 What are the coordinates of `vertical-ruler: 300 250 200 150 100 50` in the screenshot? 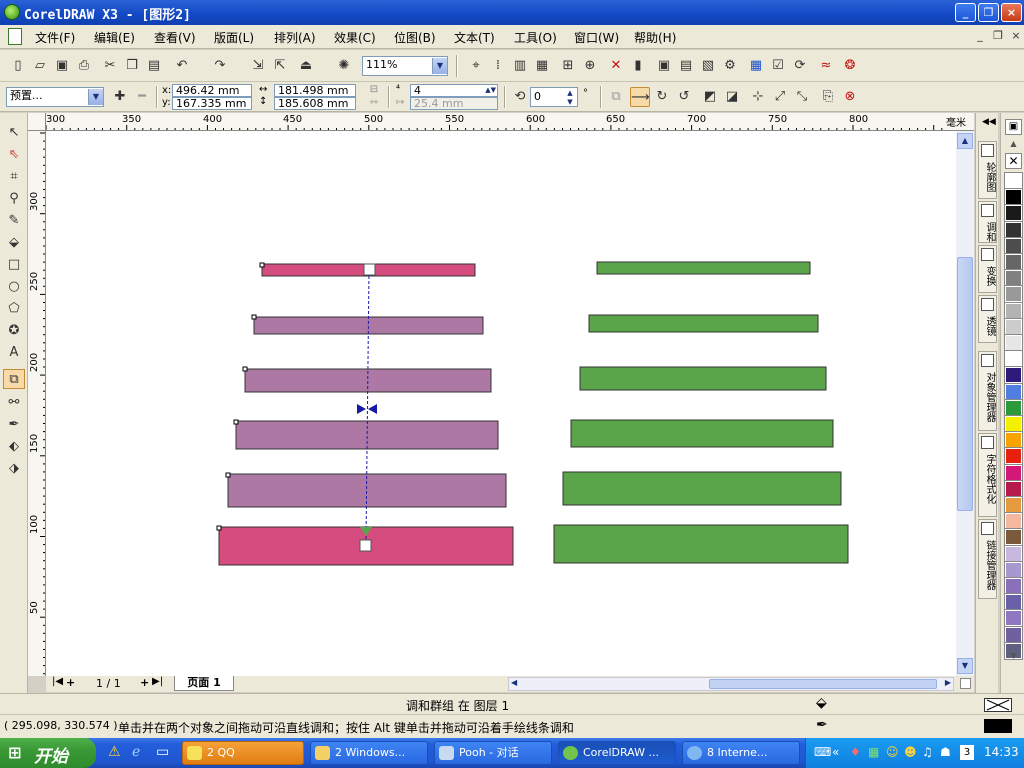 It's located at (37, 403).